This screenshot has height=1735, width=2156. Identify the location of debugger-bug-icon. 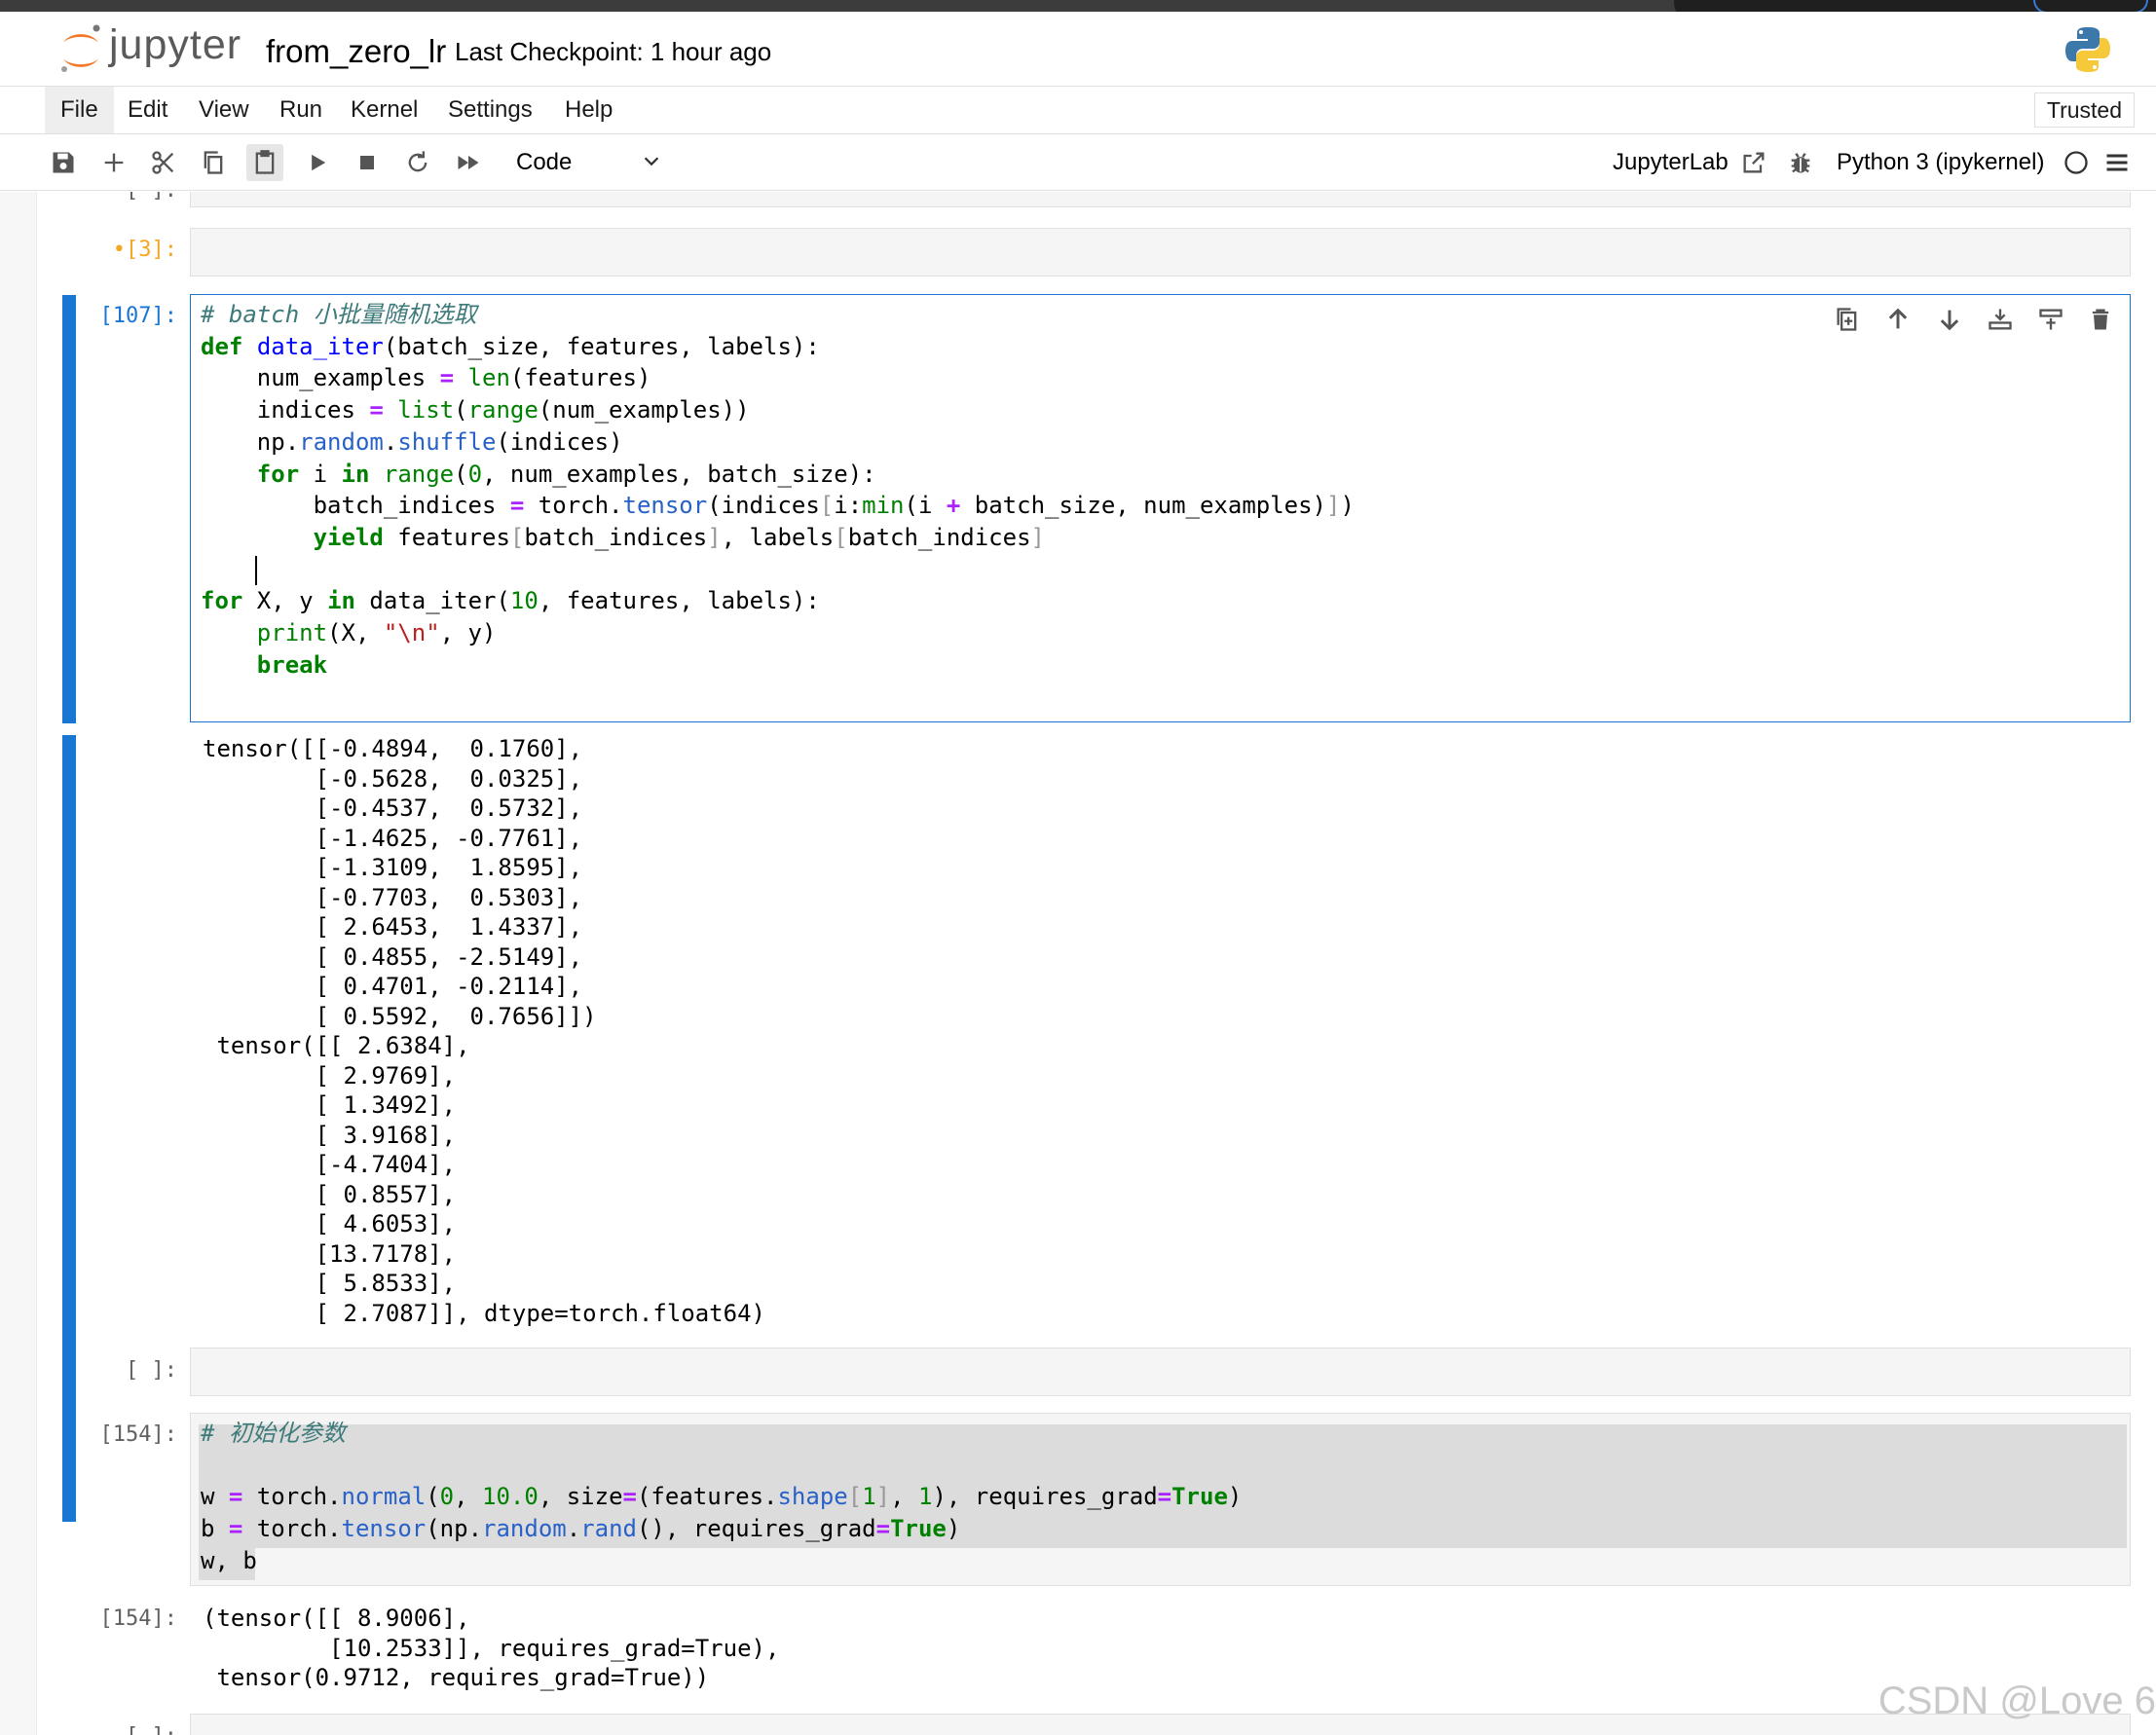
(1801, 162).